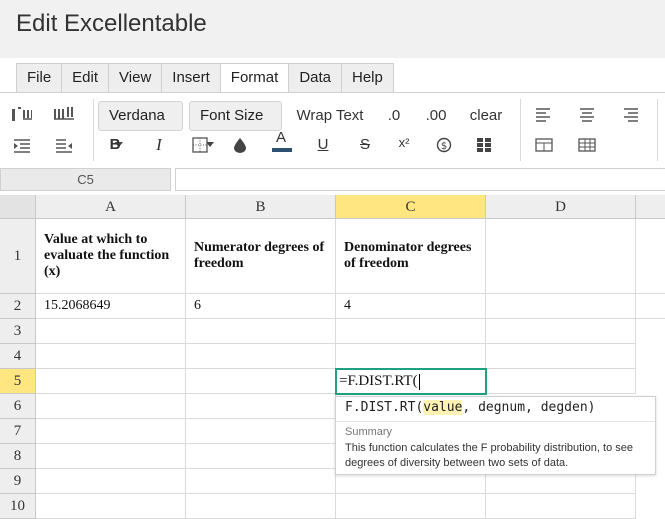  I want to click on strikethrough-button: S, so click(365, 145).